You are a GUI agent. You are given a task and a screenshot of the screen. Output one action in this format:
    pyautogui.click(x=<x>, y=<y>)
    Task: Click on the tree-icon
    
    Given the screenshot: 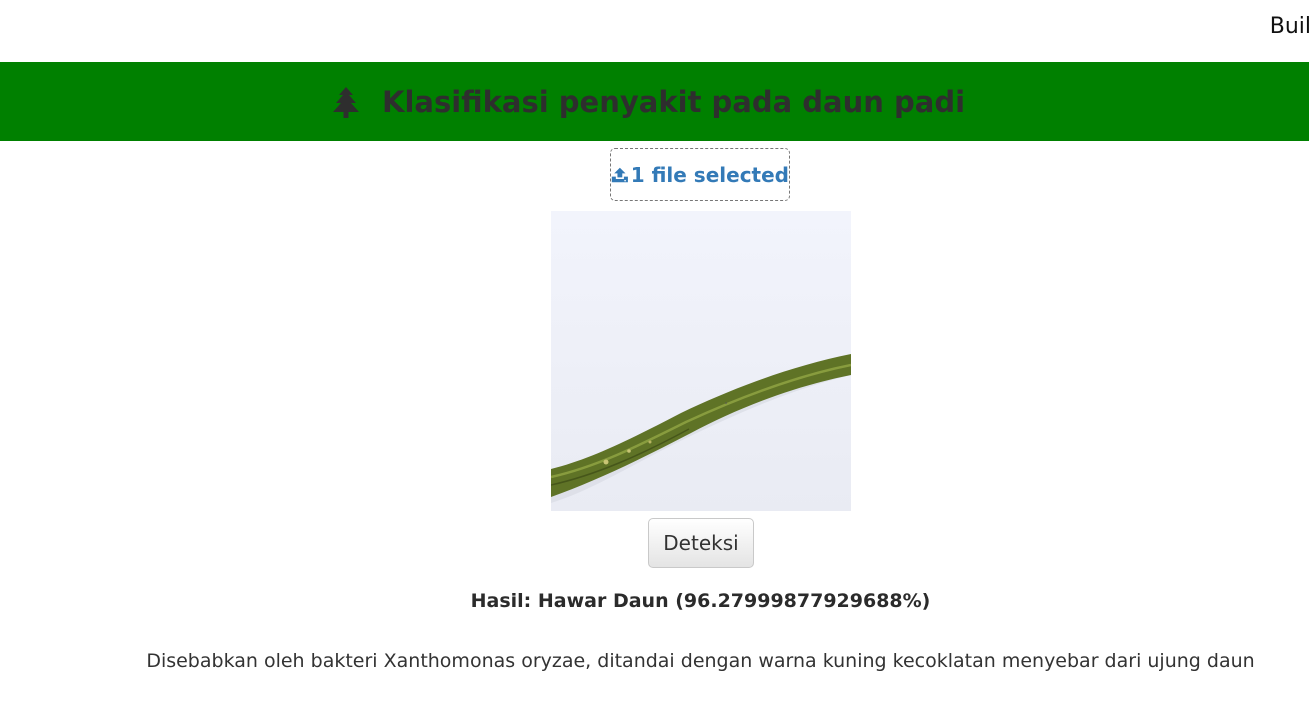 What is the action you would take?
    pyautogui.click(x=345, y=102)
    